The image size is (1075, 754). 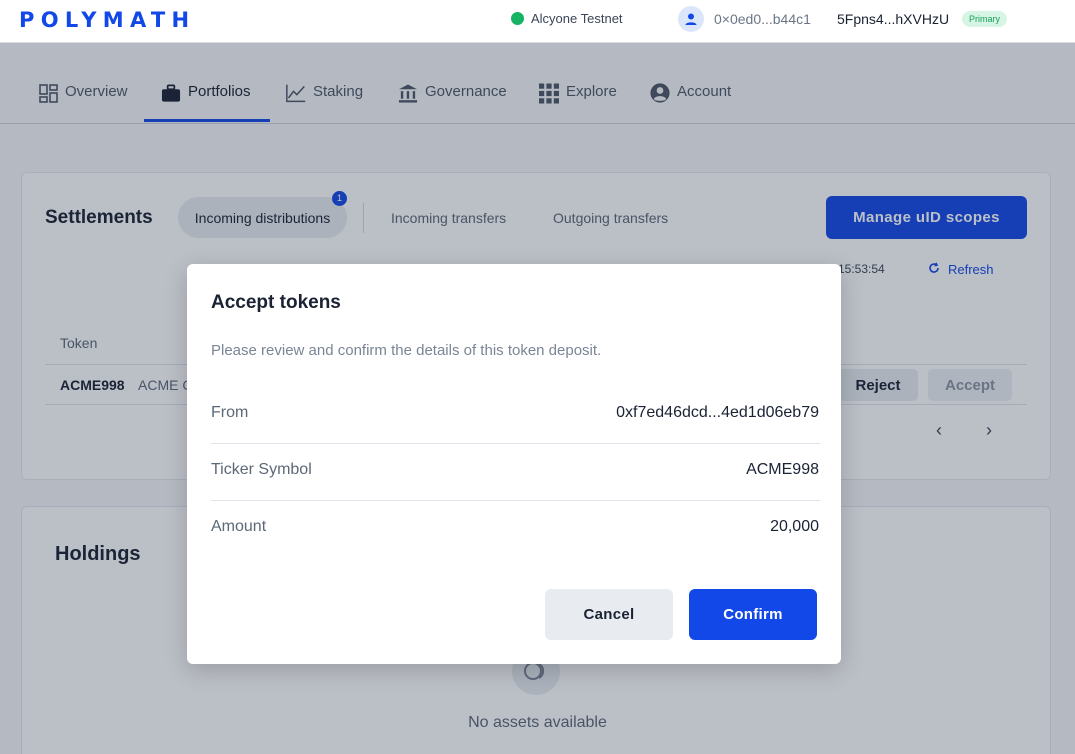 What do you see at coordinates (893, 19) in the screenshot?
I see `identity-id: 5Fpns4...hXVHzU` at bounding box center [893, 19].